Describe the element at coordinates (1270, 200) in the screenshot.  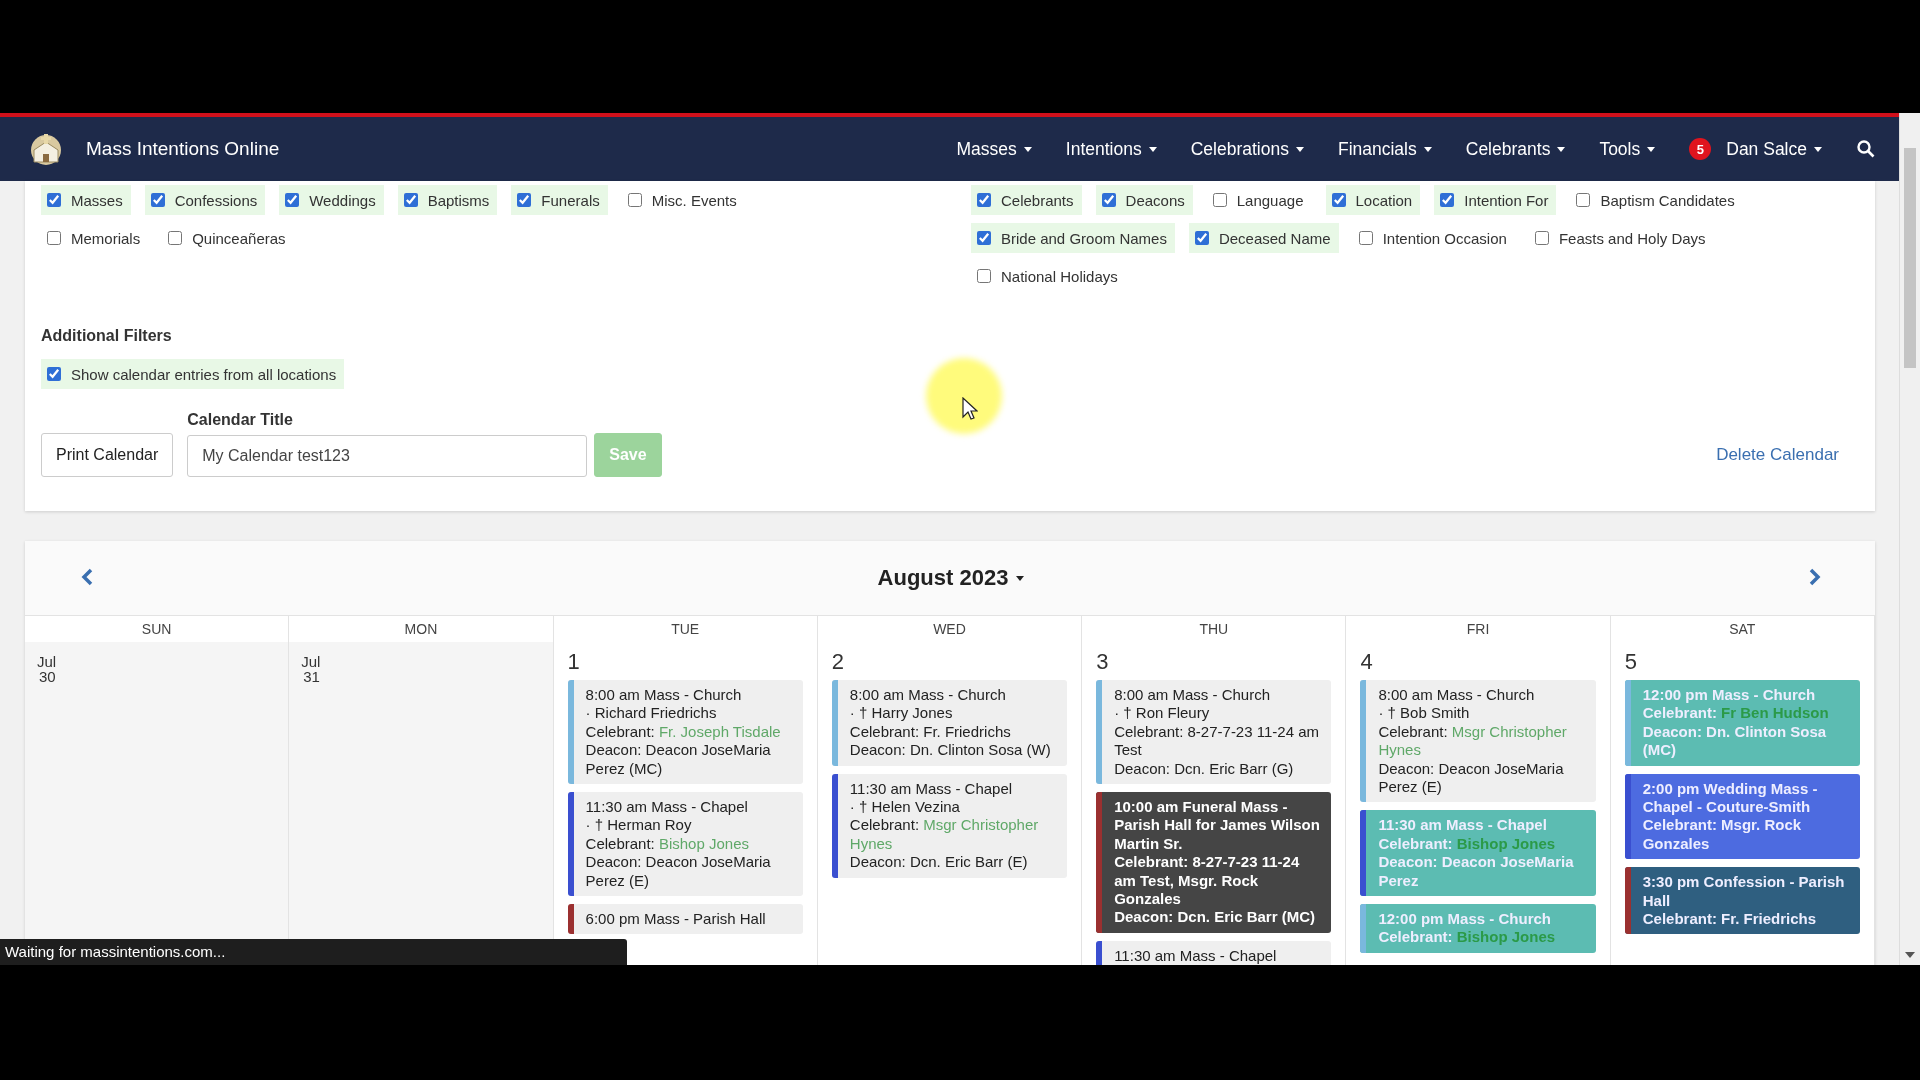
I see `checkbox-label: Language` at that location.